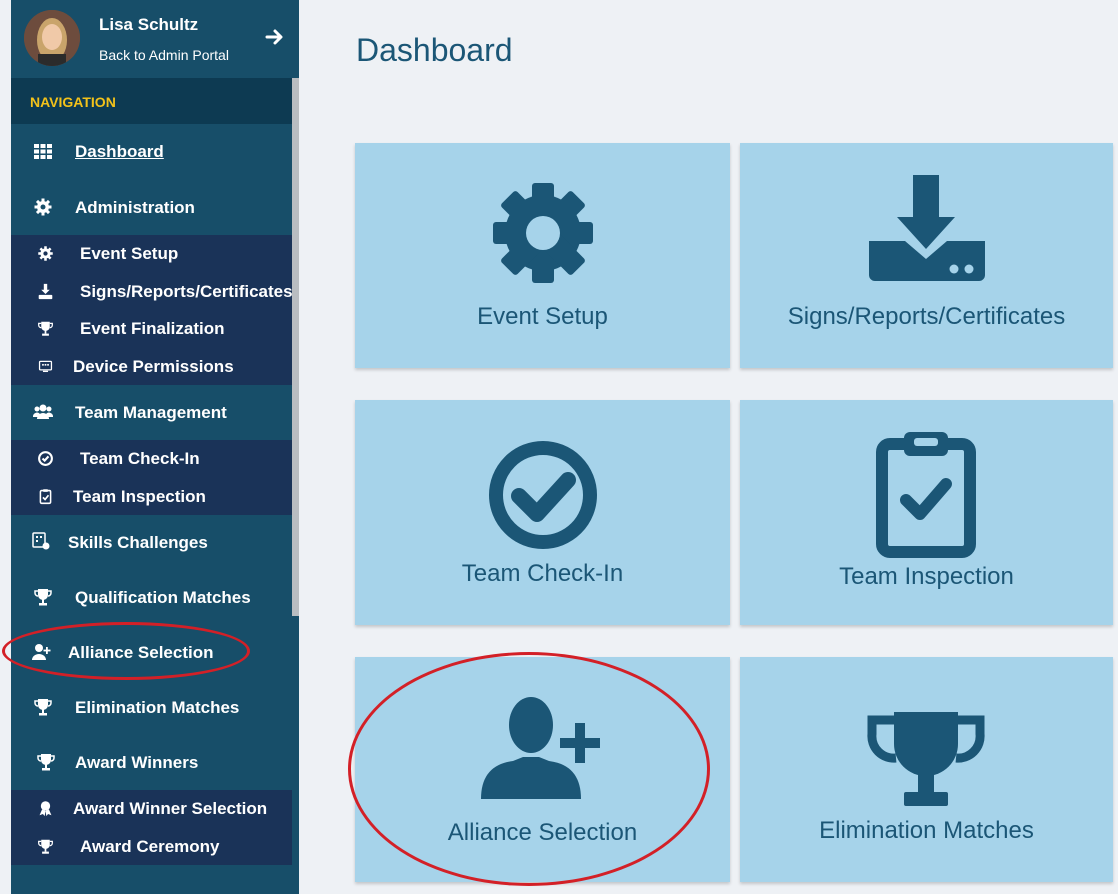 The width and height of the screenshot is (1118, 894). I want to click on sidebar-item-label: Signs/Reports/Certificates, so click(186, 291).